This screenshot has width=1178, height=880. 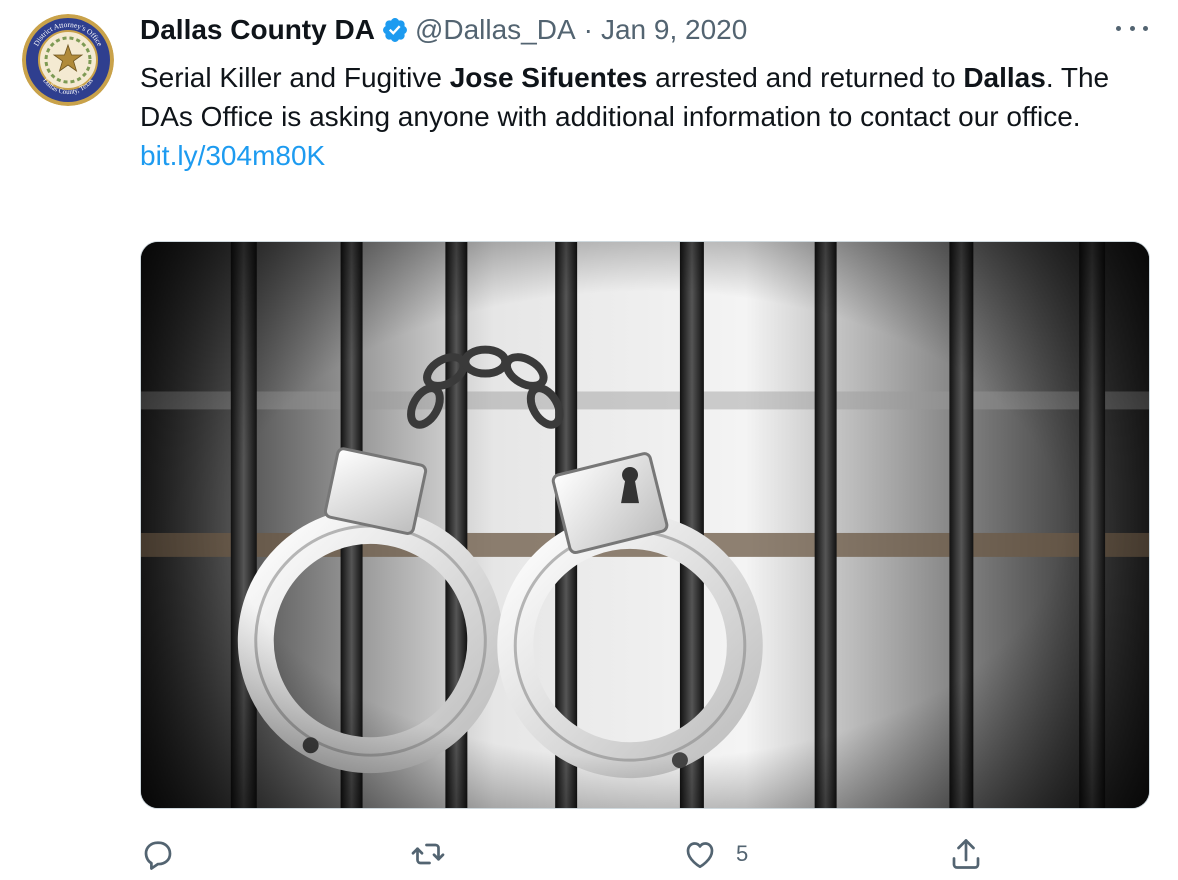 What do you see at coordinates (395, 30) in the screenshot?
I see `verified-badge-icon` at bounding box center [395, 30].